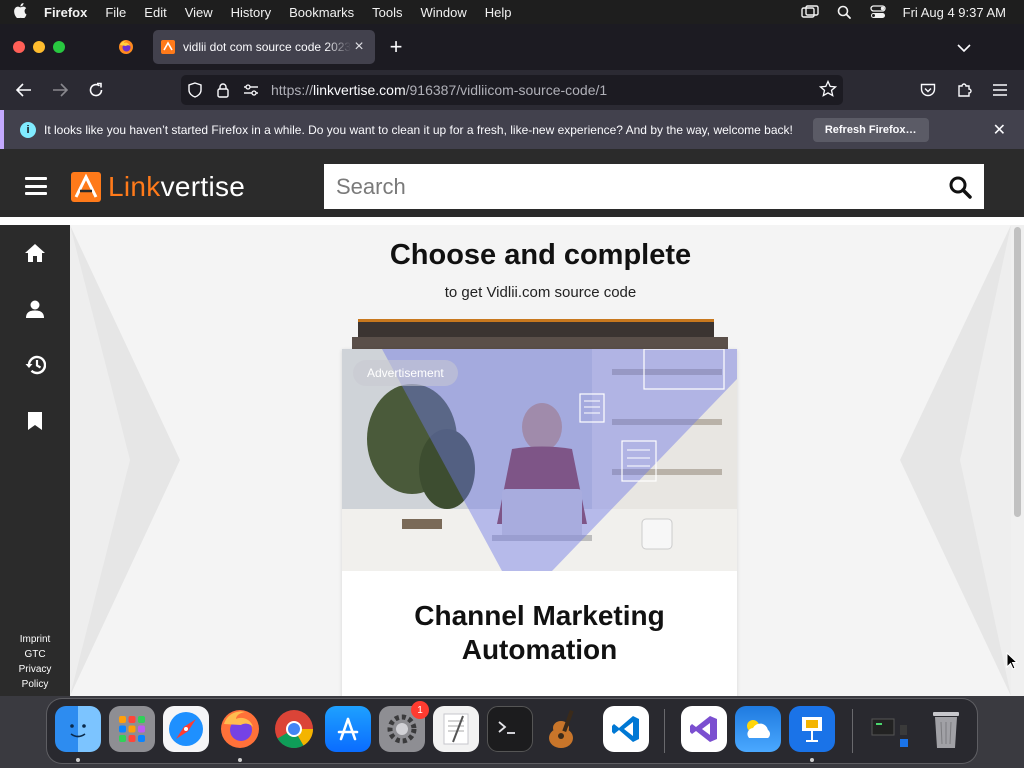 The width and height of the screenshot is (1024, 768). What do you see at coordinates (1000, 90) in the screenshot?
I see `app-menu-hamburger-icon` at bounding box center [1000, 90].